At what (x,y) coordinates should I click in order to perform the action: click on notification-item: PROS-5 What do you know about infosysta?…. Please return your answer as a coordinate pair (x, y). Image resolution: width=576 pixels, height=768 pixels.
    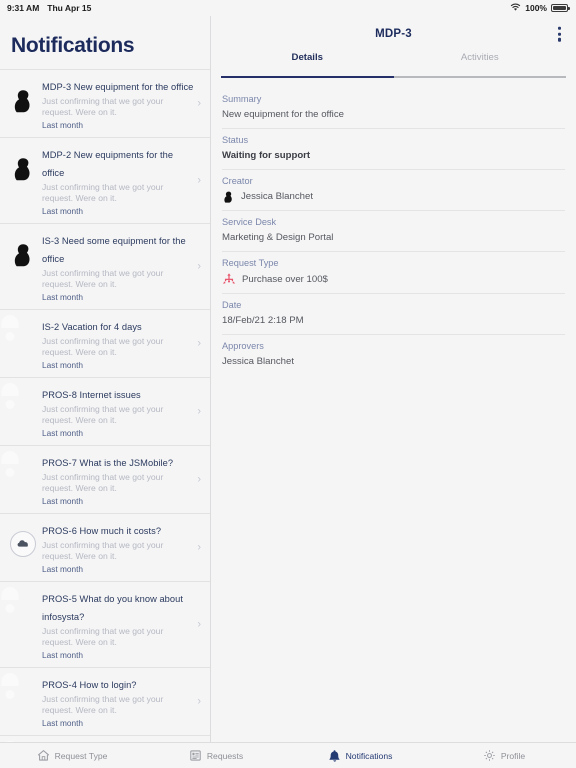
    Looking at the image, I should click on (105, 624).